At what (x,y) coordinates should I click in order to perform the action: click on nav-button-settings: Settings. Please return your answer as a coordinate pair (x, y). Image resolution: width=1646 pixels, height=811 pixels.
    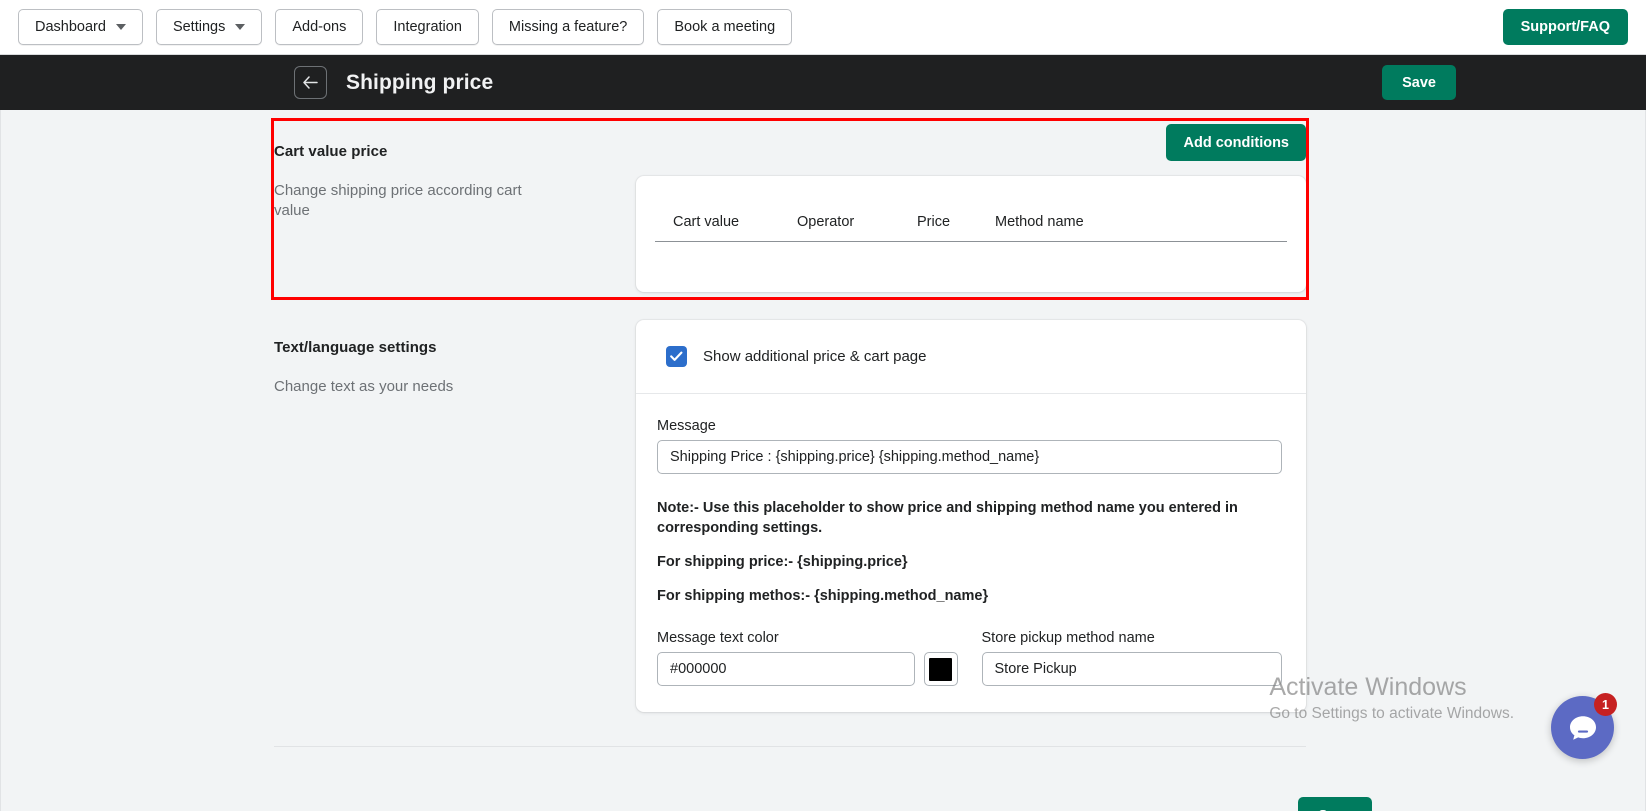
    Looking at the image, I should click on (209, 27).